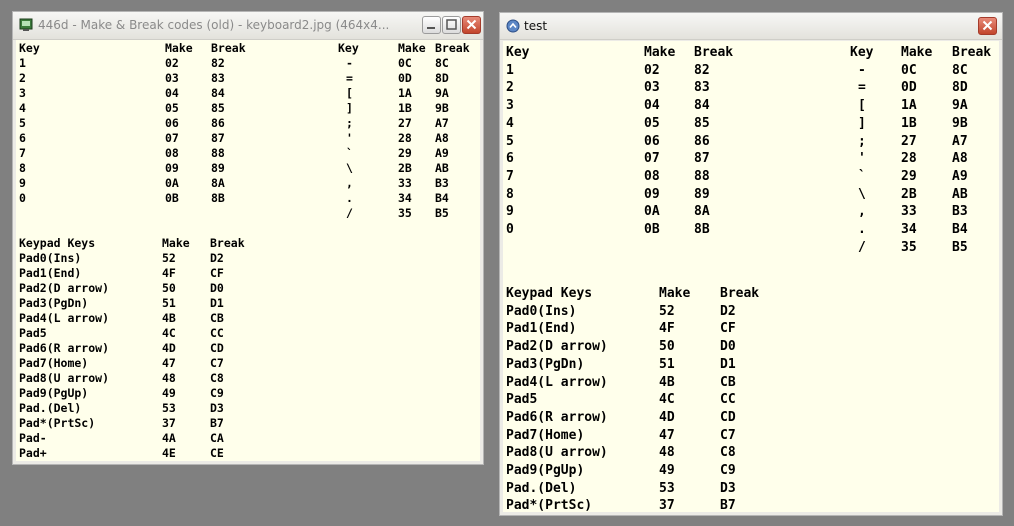 Image resolution: width=1014 pixels, height=526 pixels. I want to click on key-table-cell-key: 0, so click(510, 229).